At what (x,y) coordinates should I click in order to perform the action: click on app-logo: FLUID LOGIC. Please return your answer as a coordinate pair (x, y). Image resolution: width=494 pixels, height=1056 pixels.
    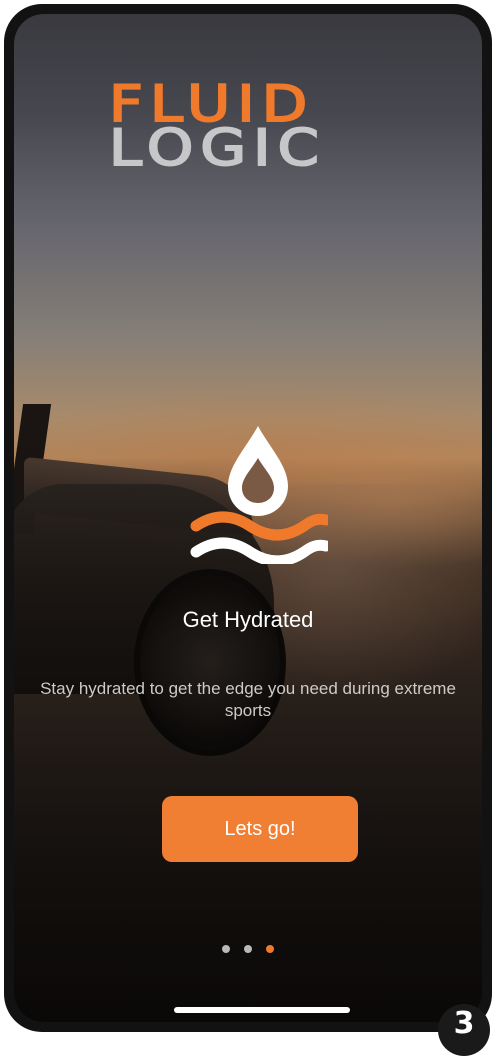
    Looking at the image, I should click on (256, 126).